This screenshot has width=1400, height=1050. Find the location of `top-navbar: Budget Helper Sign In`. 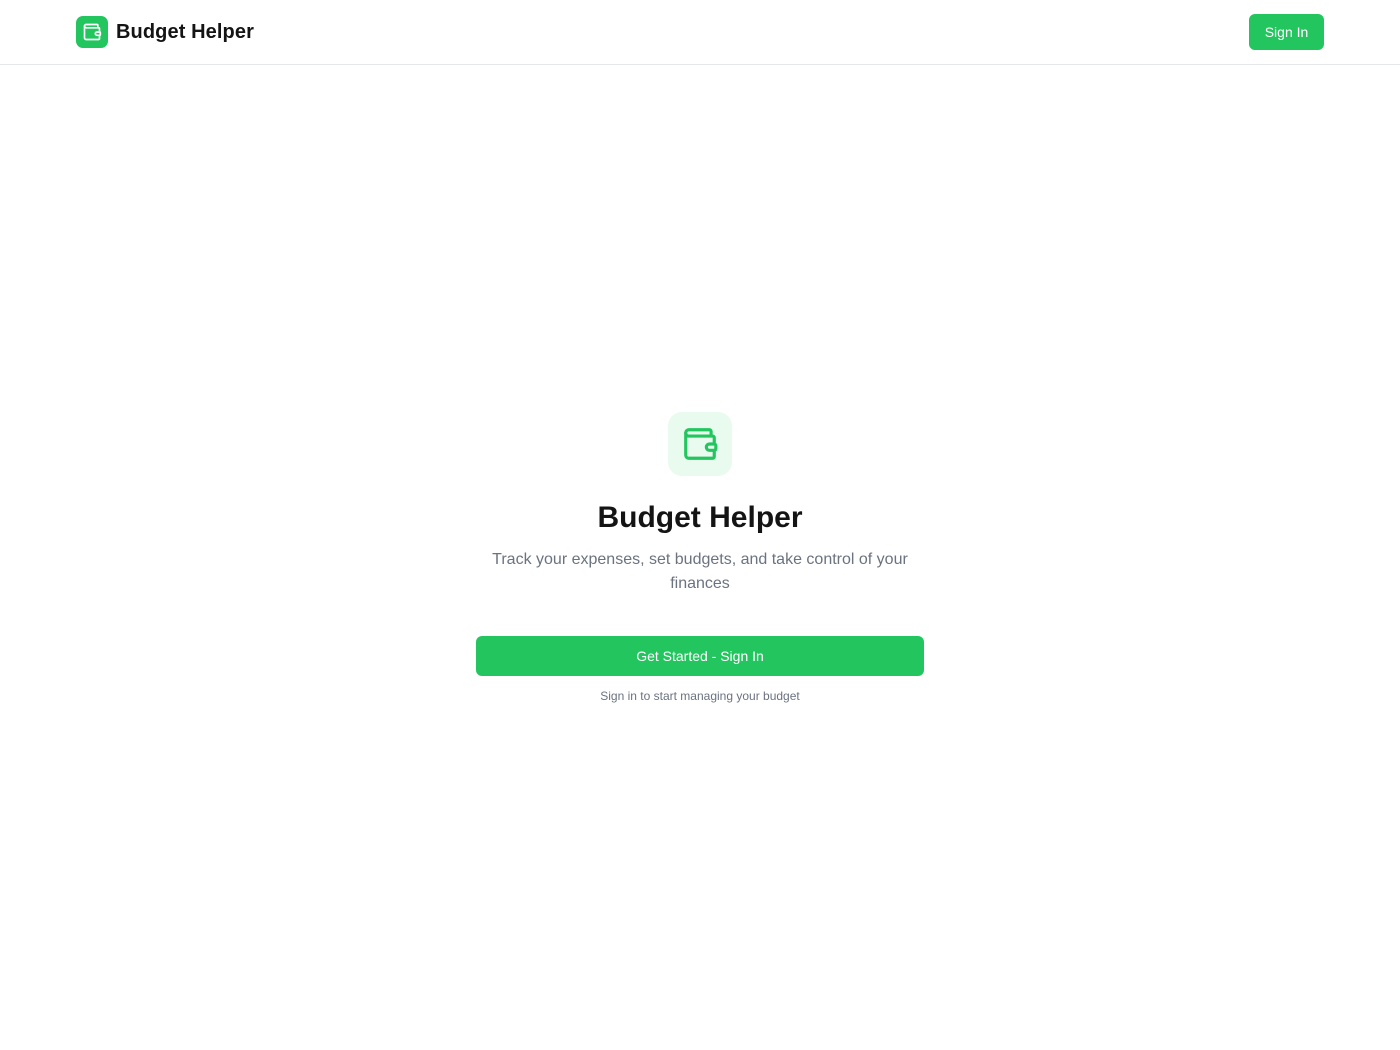

top-navbar: Budget Helper Sign In is located at coordinates (700, 32).